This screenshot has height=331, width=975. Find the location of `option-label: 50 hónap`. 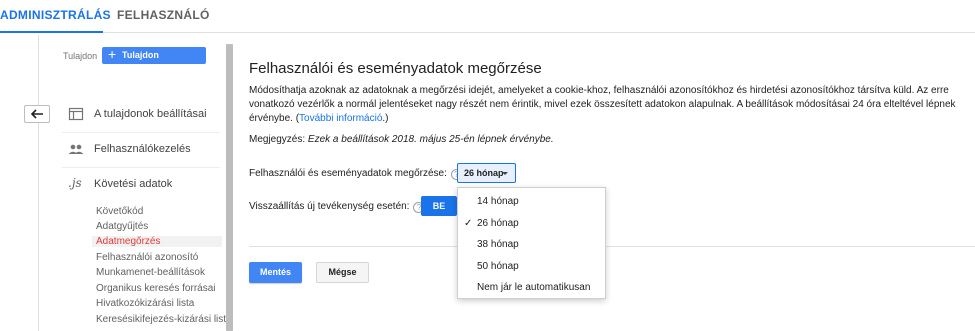

option-label: 50 hónap is located at coordinates (498, 266).